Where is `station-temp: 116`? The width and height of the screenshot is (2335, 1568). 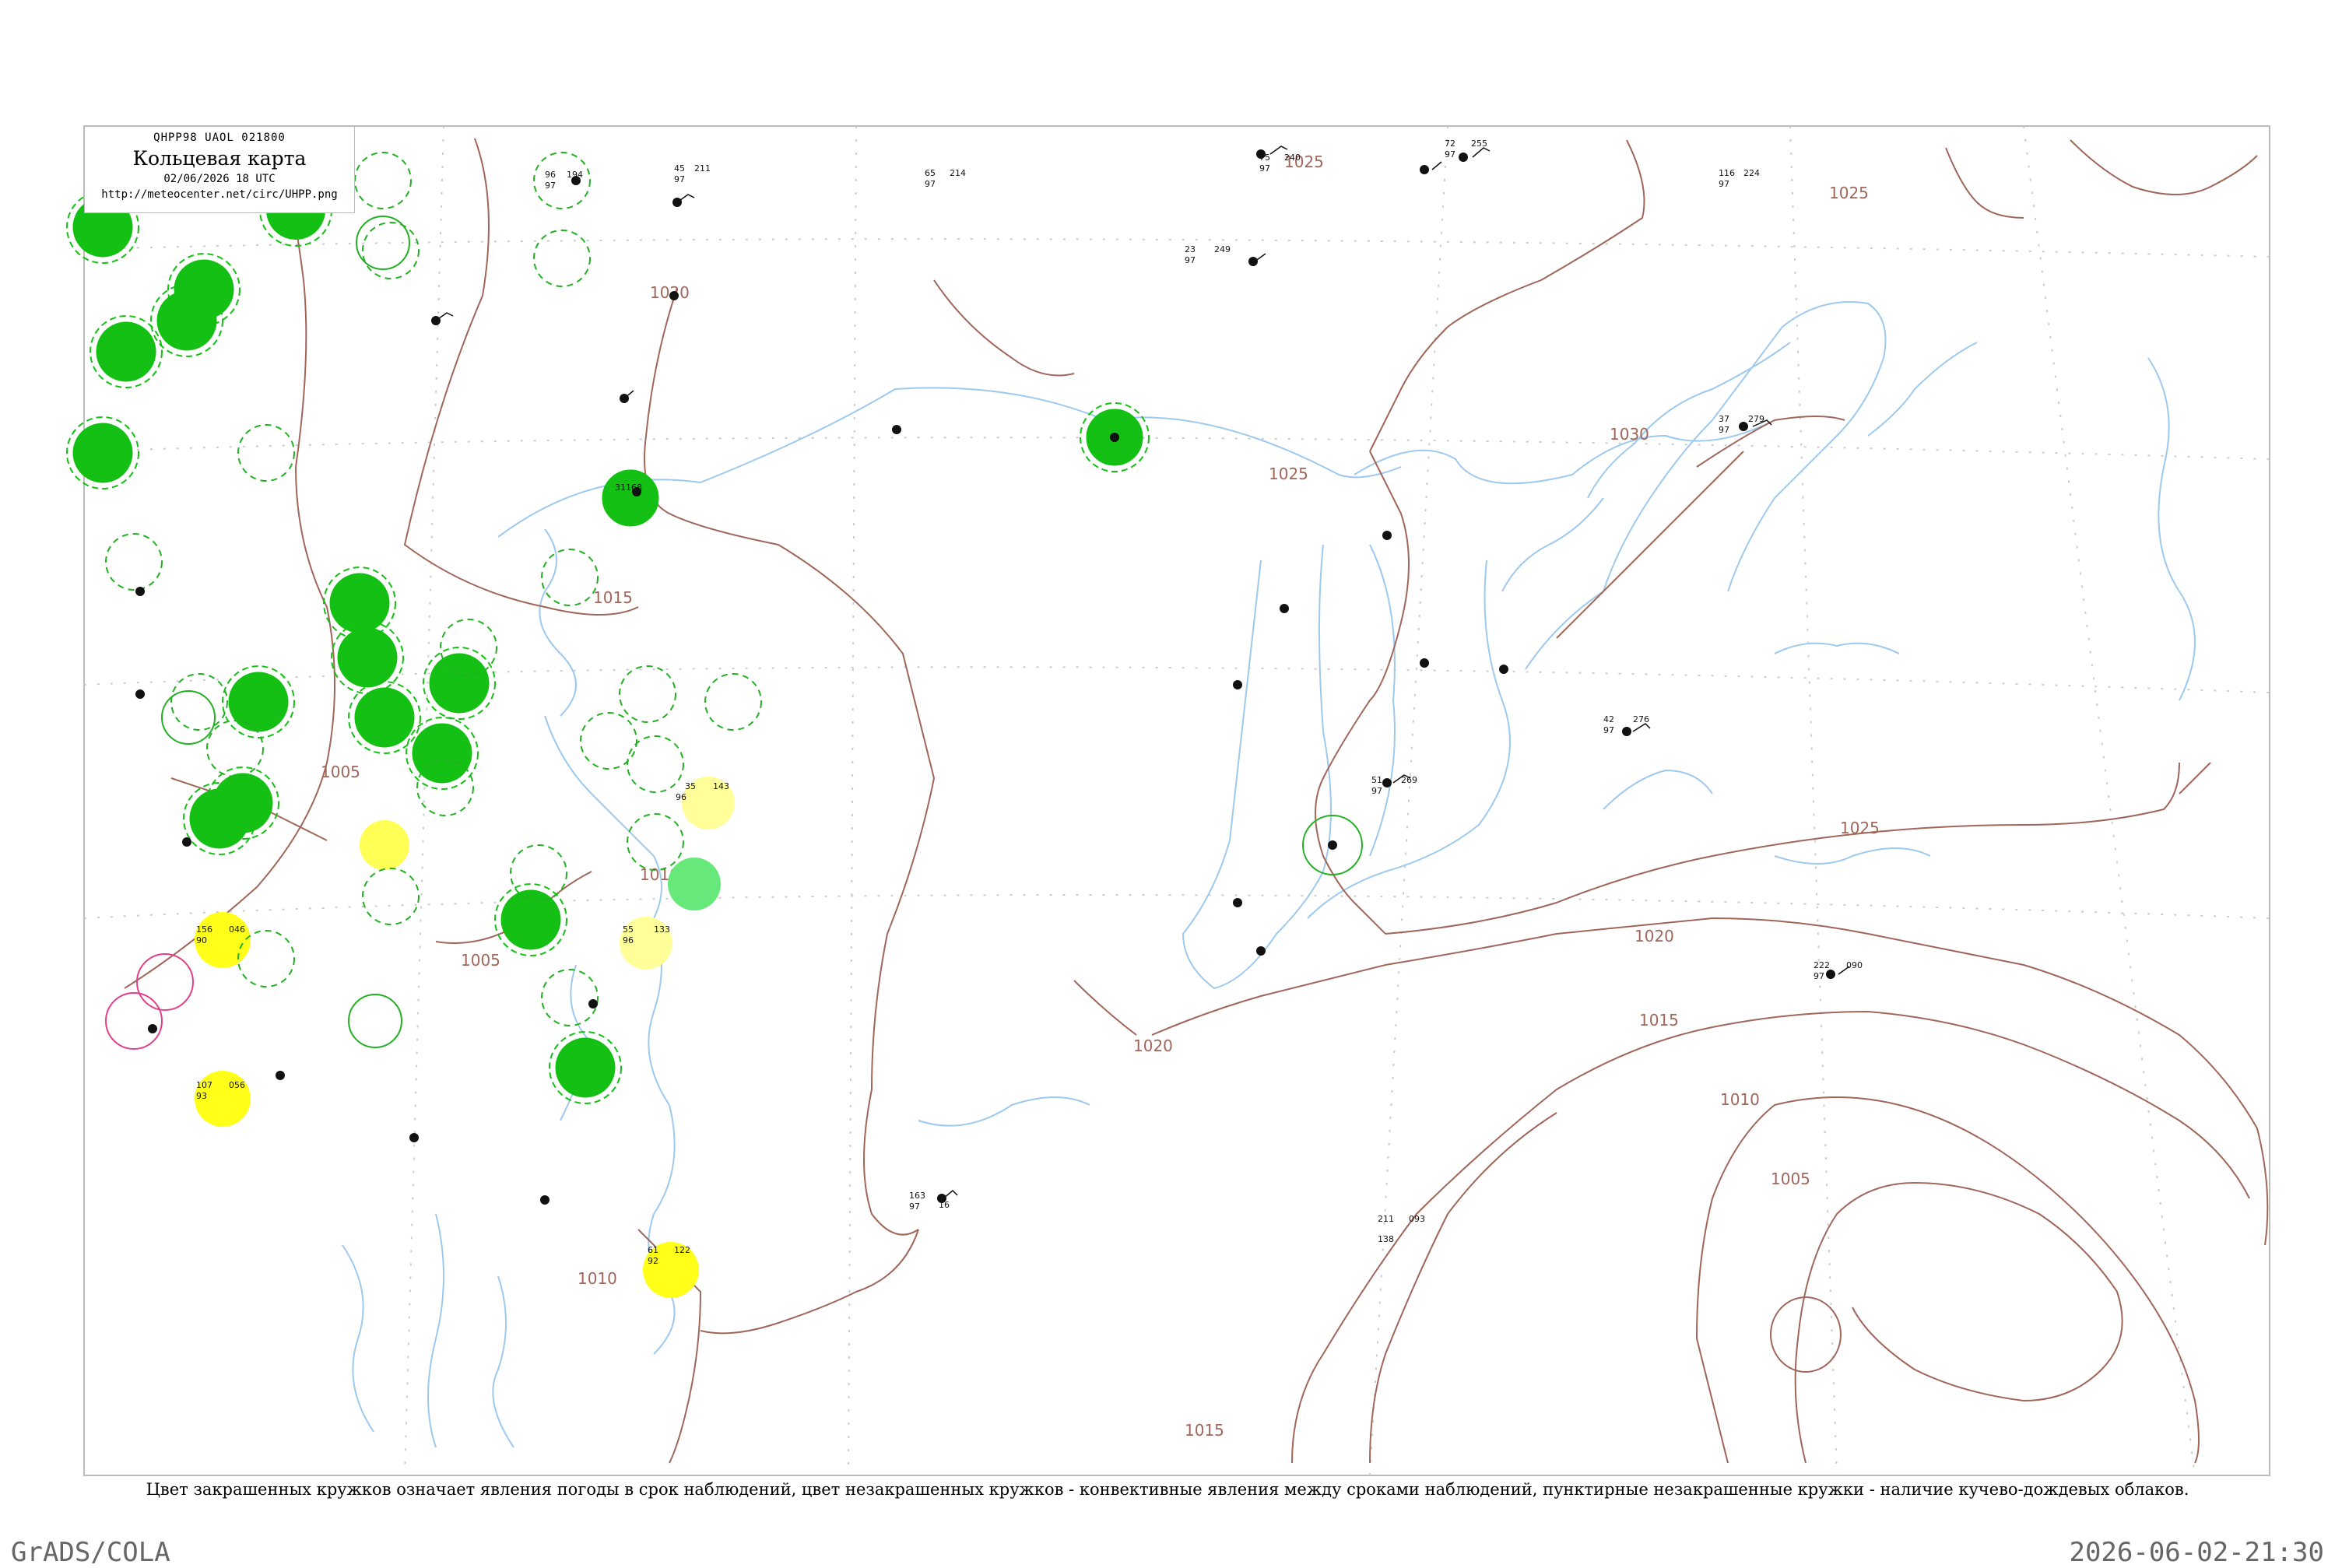 station-temp: 116 is located at coordinates (1727, 173).